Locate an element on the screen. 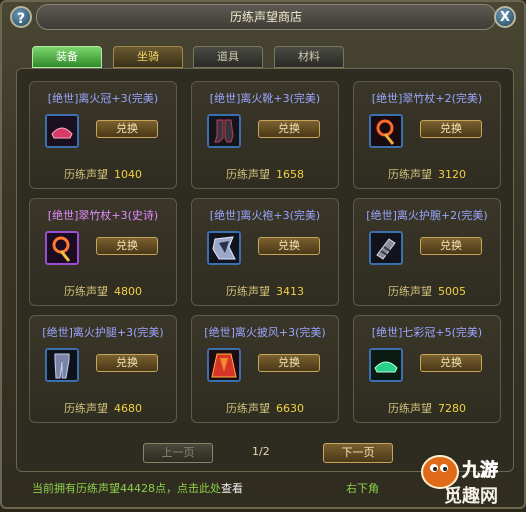 The height and width of the screenshot is (512, 526). svg-text: 觅趣网 is located at coordinates (471, 496).